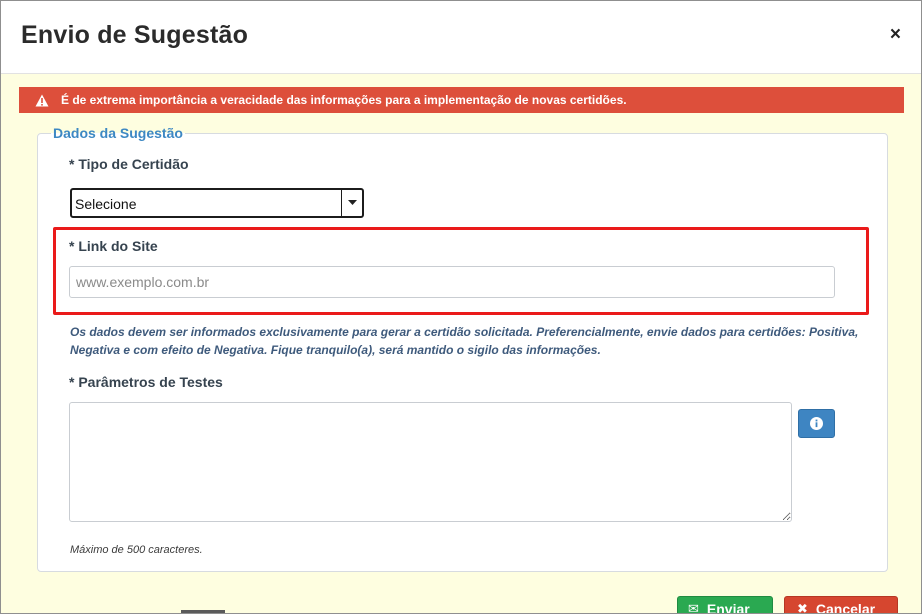 This screenshot has height=614, width=922. I want to click on link-site-label: * Link do Site, so click(113, 246).